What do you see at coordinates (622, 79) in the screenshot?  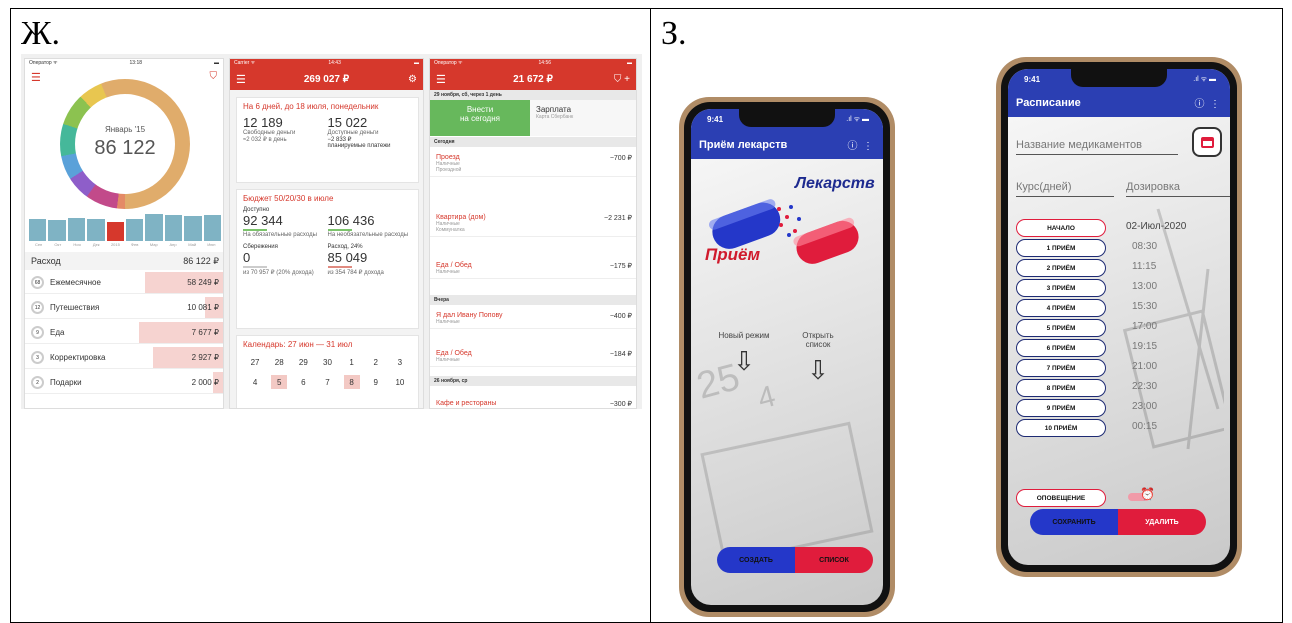 I see `filter-add-icon: ⛉ +` at bounding box center [622, 79].